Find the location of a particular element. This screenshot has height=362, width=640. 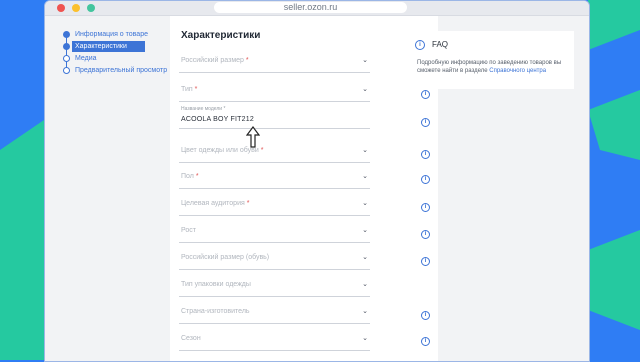

browser-titlebar: seller.ozon.ru is located at coordinates (317, 8).